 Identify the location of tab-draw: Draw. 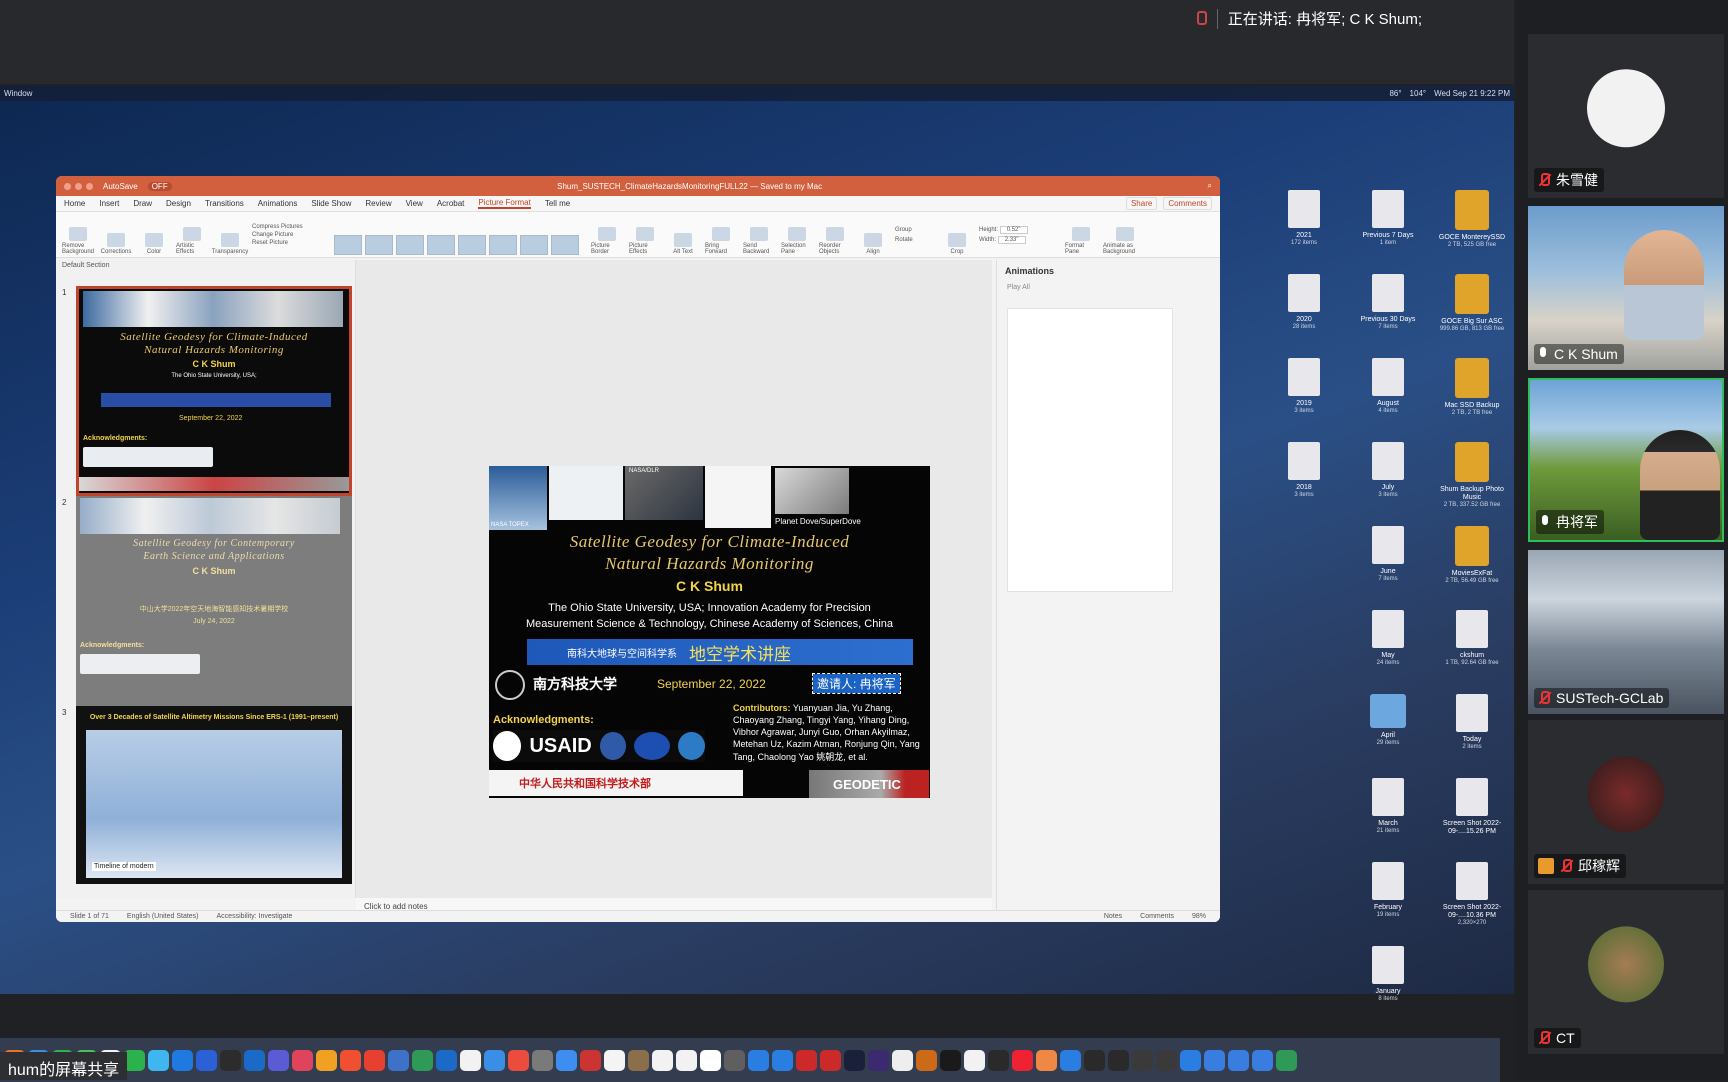
(142, 203).